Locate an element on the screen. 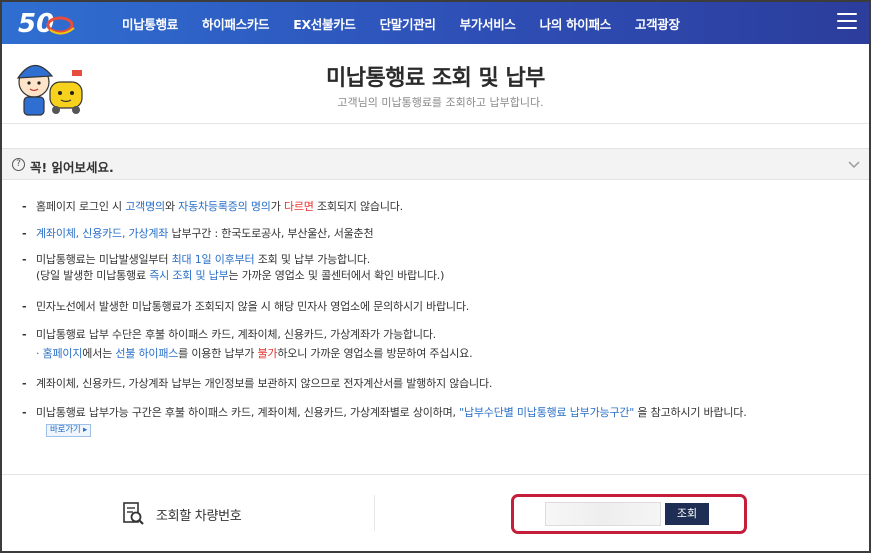 This screenshot has height=553, width=871. nav-item-hipass-card: 하이패스카드 is located at coordinates (236, 23).